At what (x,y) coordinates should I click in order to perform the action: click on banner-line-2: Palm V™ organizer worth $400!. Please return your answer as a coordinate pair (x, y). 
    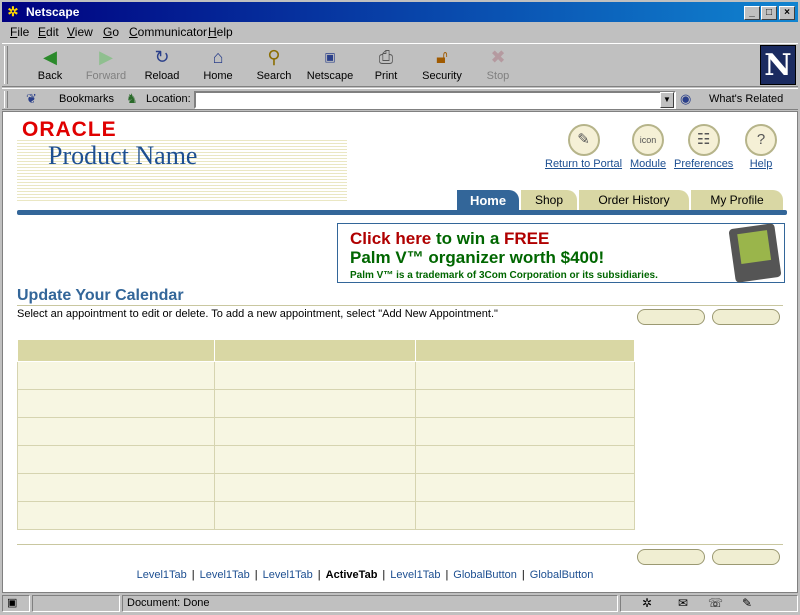
    Looking at the image, I should click on (477, 257).